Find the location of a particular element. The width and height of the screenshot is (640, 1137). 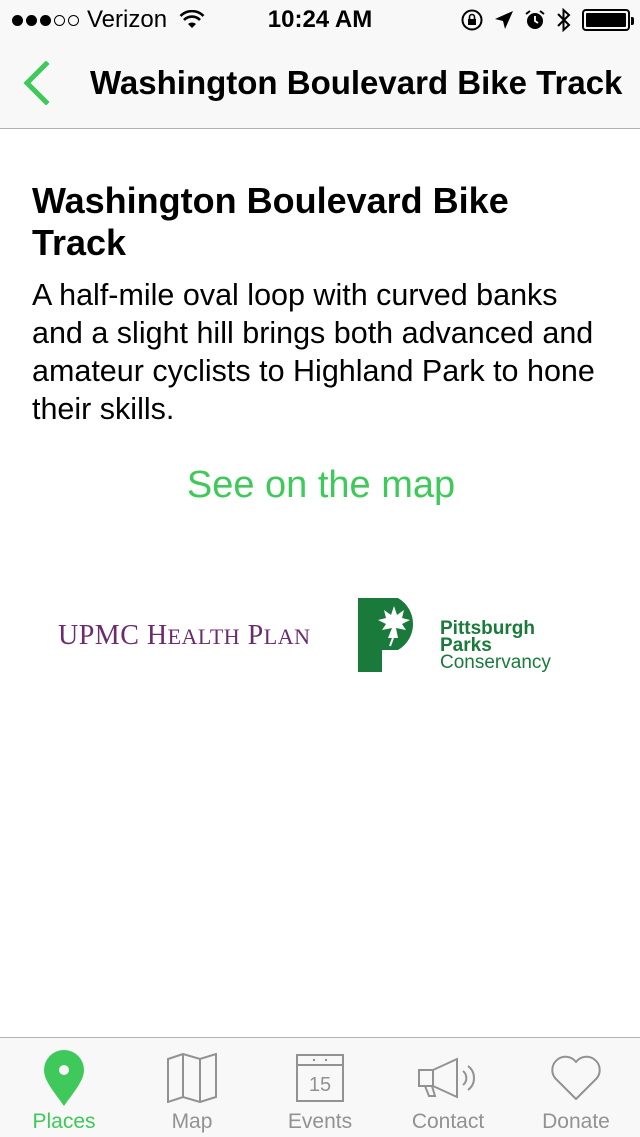

nav-title: Washington Boulevard Bike Track is located at coordinates (356, 82).